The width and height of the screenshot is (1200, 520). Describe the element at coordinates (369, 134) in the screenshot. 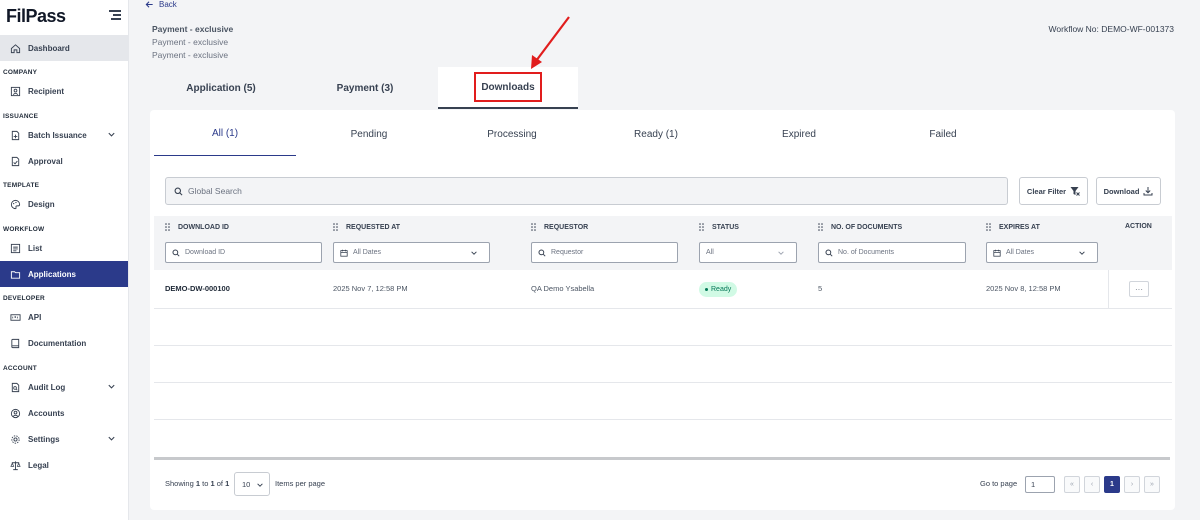

I see `subtab-pending: Pending` at that location.